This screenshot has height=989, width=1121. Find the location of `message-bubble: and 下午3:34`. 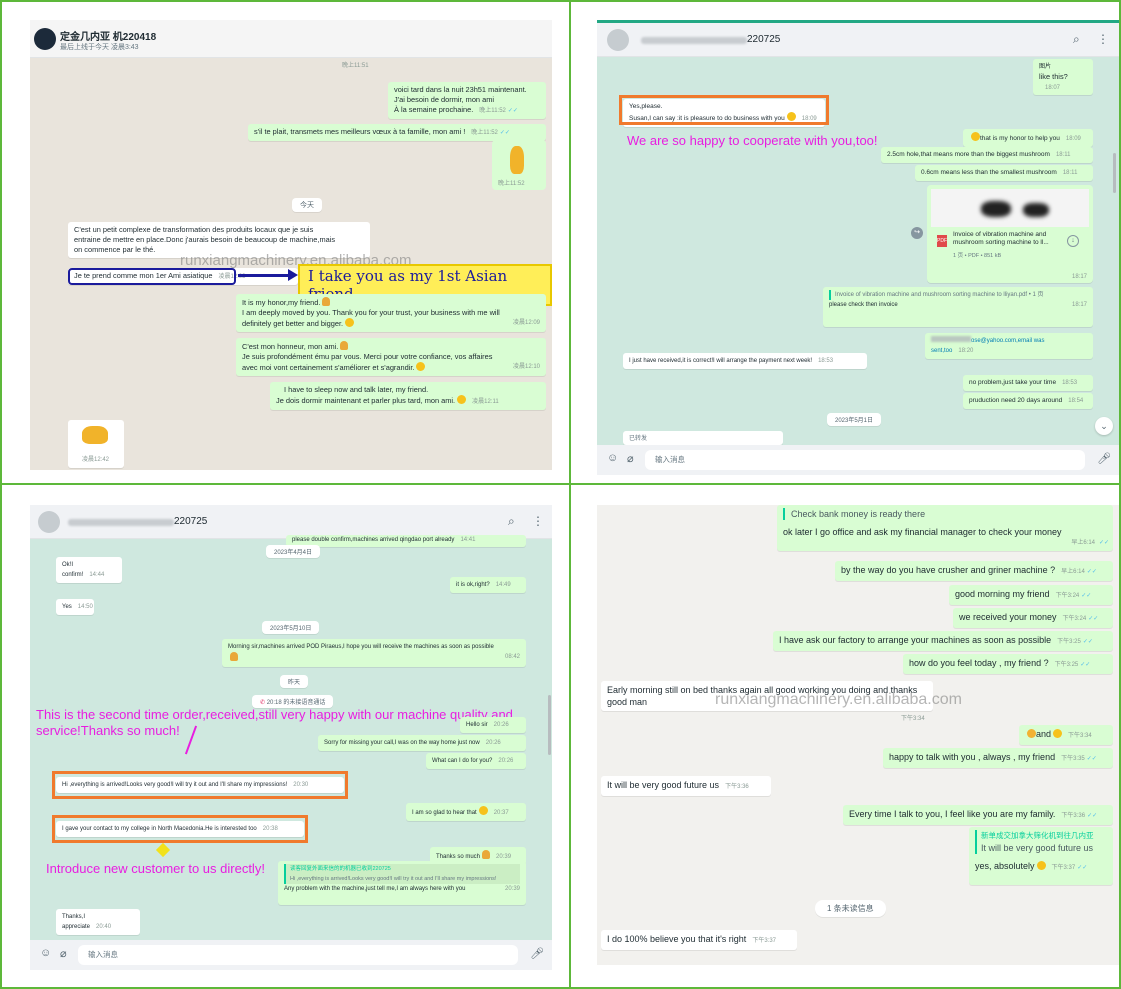

message-bubble: and 下午3:34 is located at coordinates (1066, 735).